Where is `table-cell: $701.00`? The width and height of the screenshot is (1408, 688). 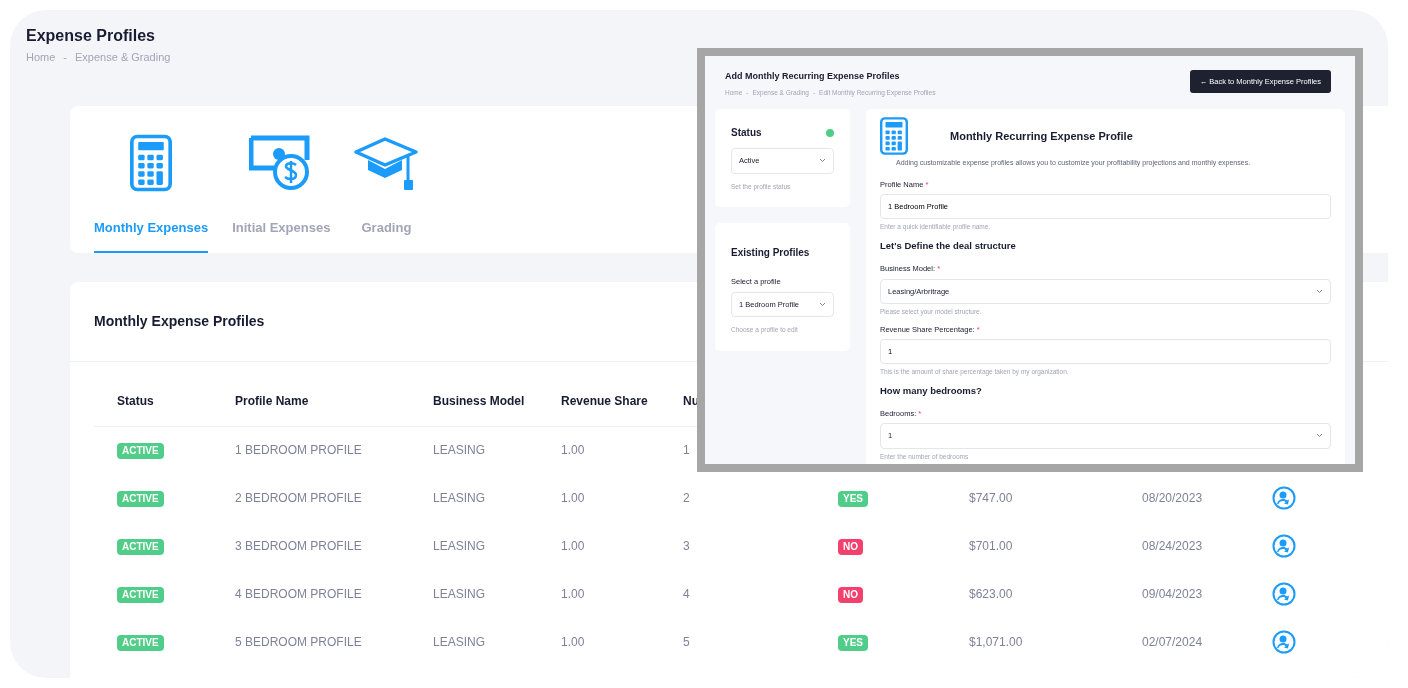 table-cell: $701.00 is located at coordinates (991, 546).